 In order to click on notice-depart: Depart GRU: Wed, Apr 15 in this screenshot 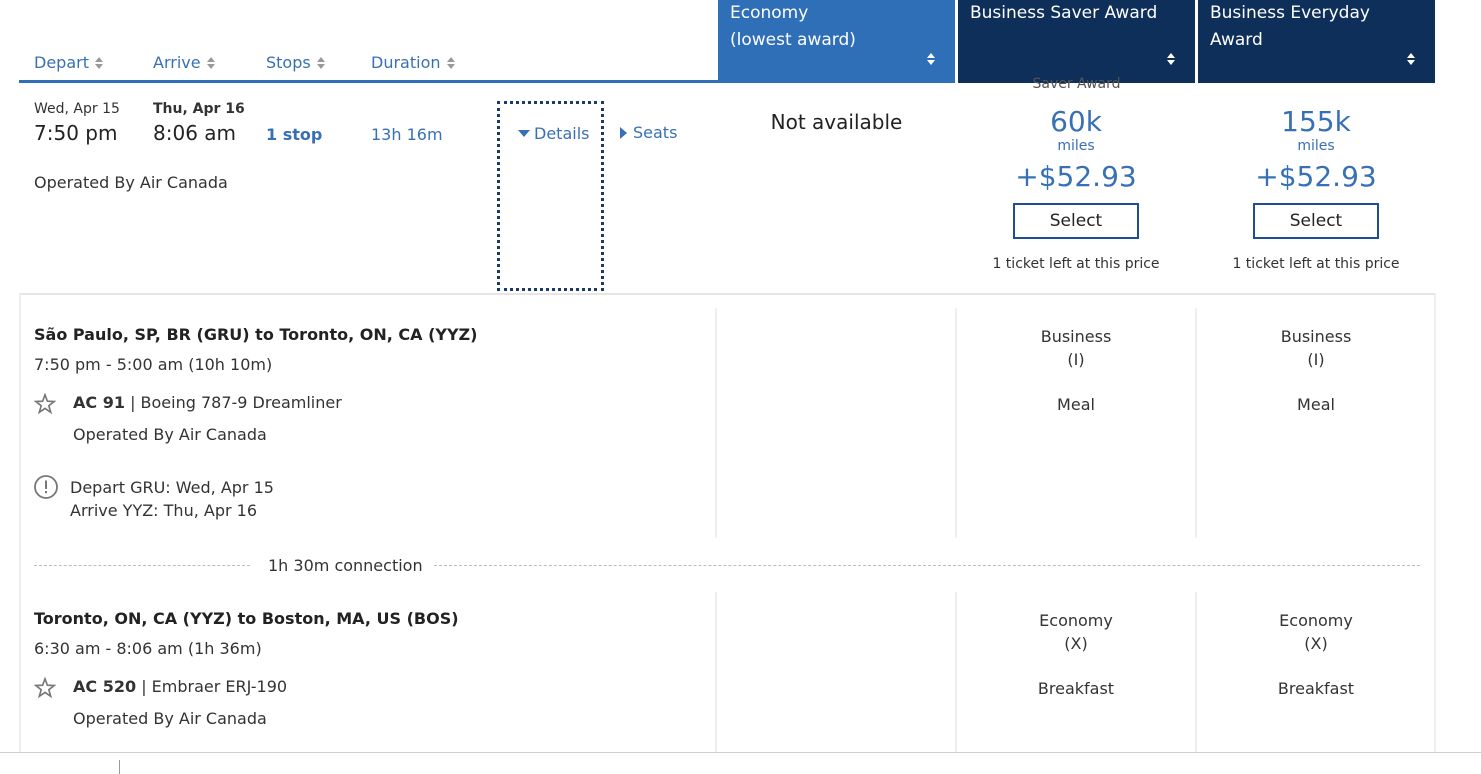, I will do `click(172, 487)`.